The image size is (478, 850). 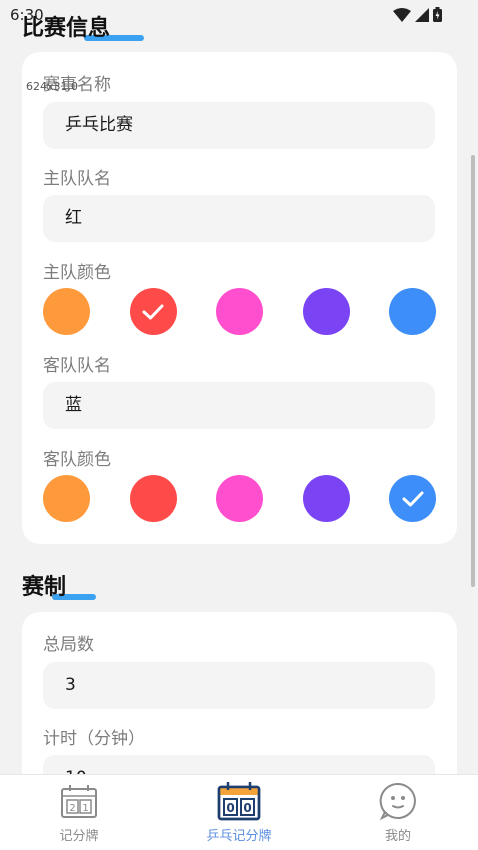 What do you see at coordinates (44, 587) in the screenshot?
I see `section-title-text: 赛制` at bounding box center [44, 587].